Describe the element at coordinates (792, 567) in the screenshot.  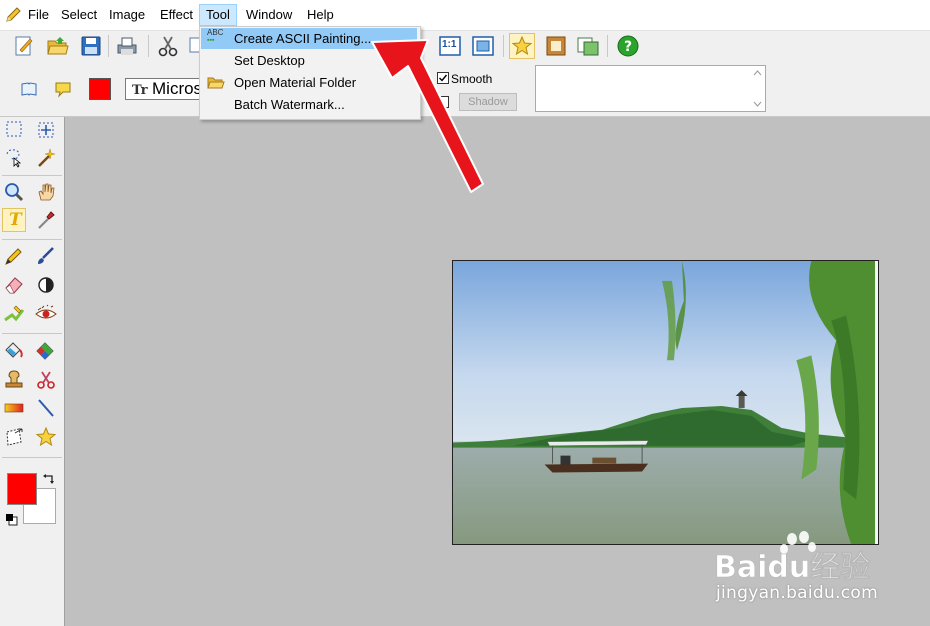
I see `baidu-brand-text: Baidu经验` at that location.